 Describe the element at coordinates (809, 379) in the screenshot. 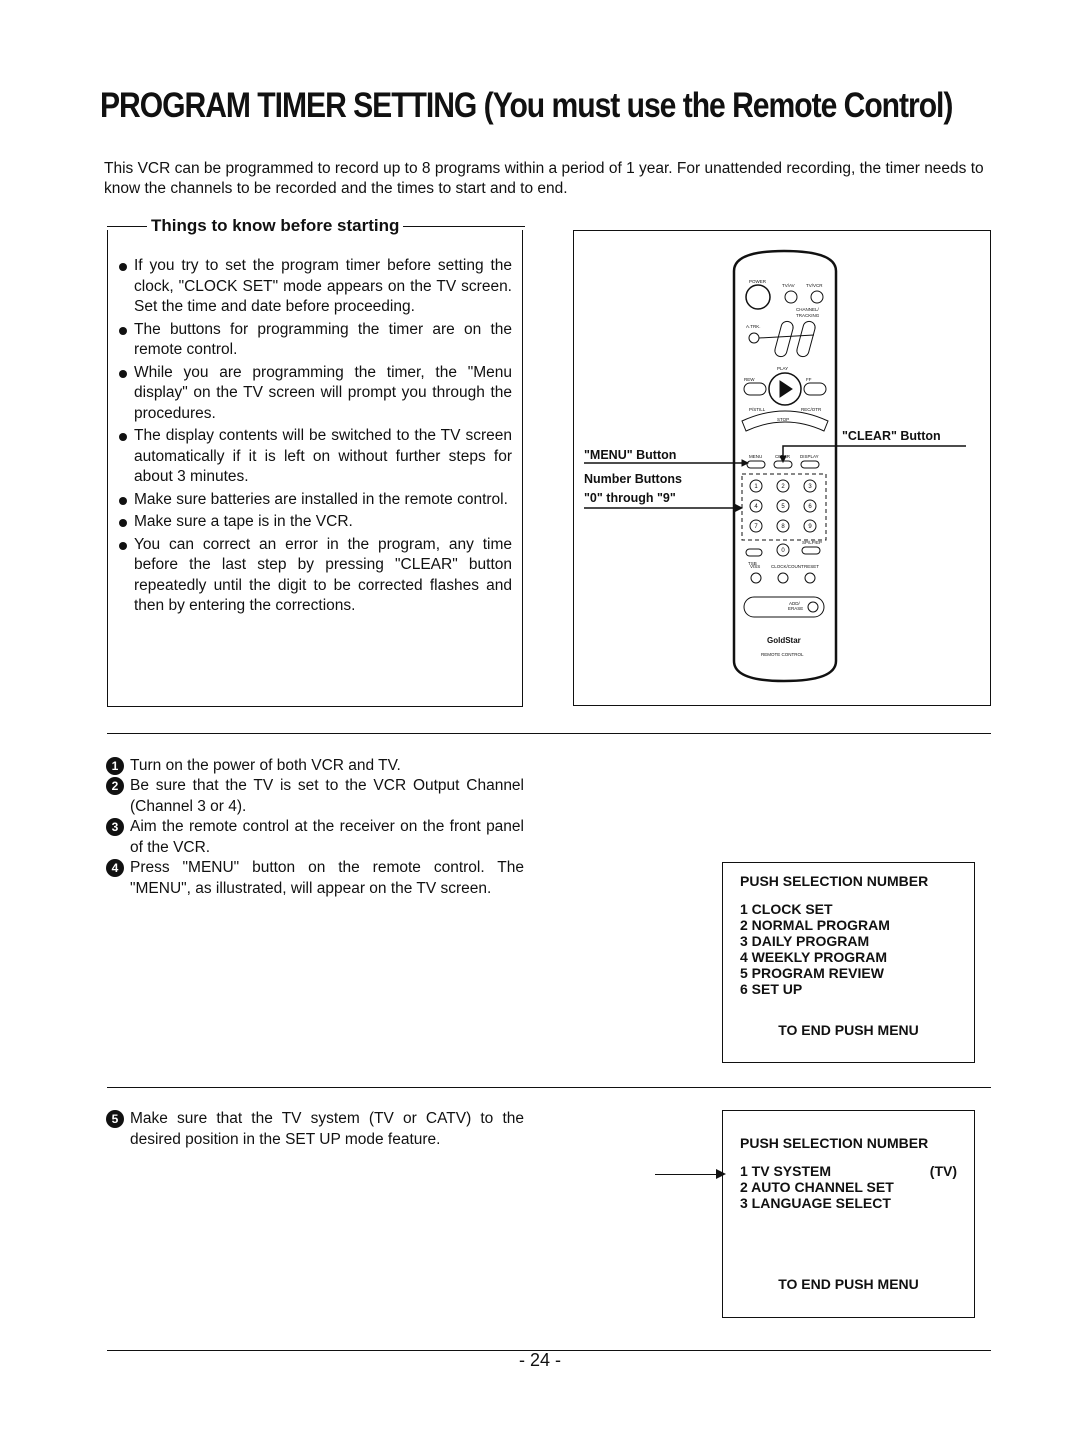

I see `label-ff: FF` at that location.